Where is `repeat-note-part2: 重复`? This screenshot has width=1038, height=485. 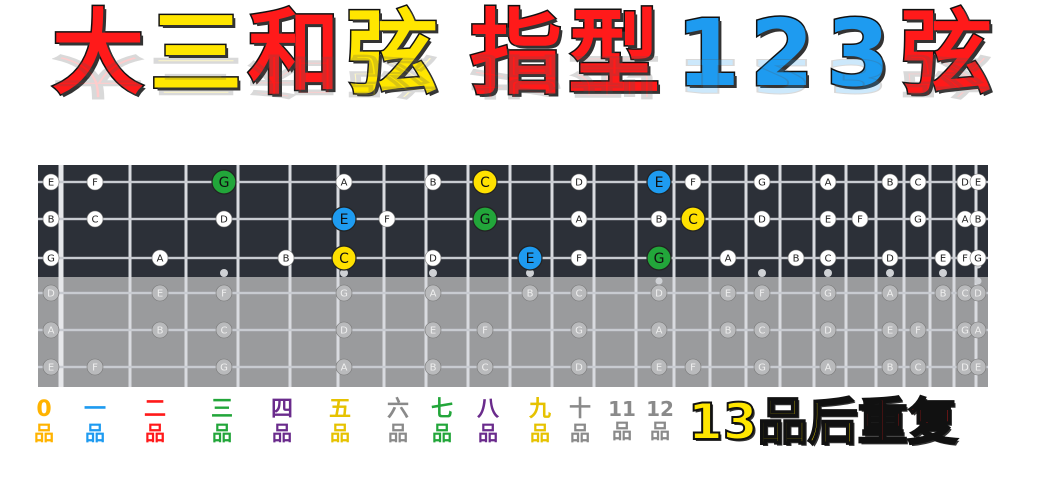 repeat-note-part2: 重复 is located at coordinates (908, 422).